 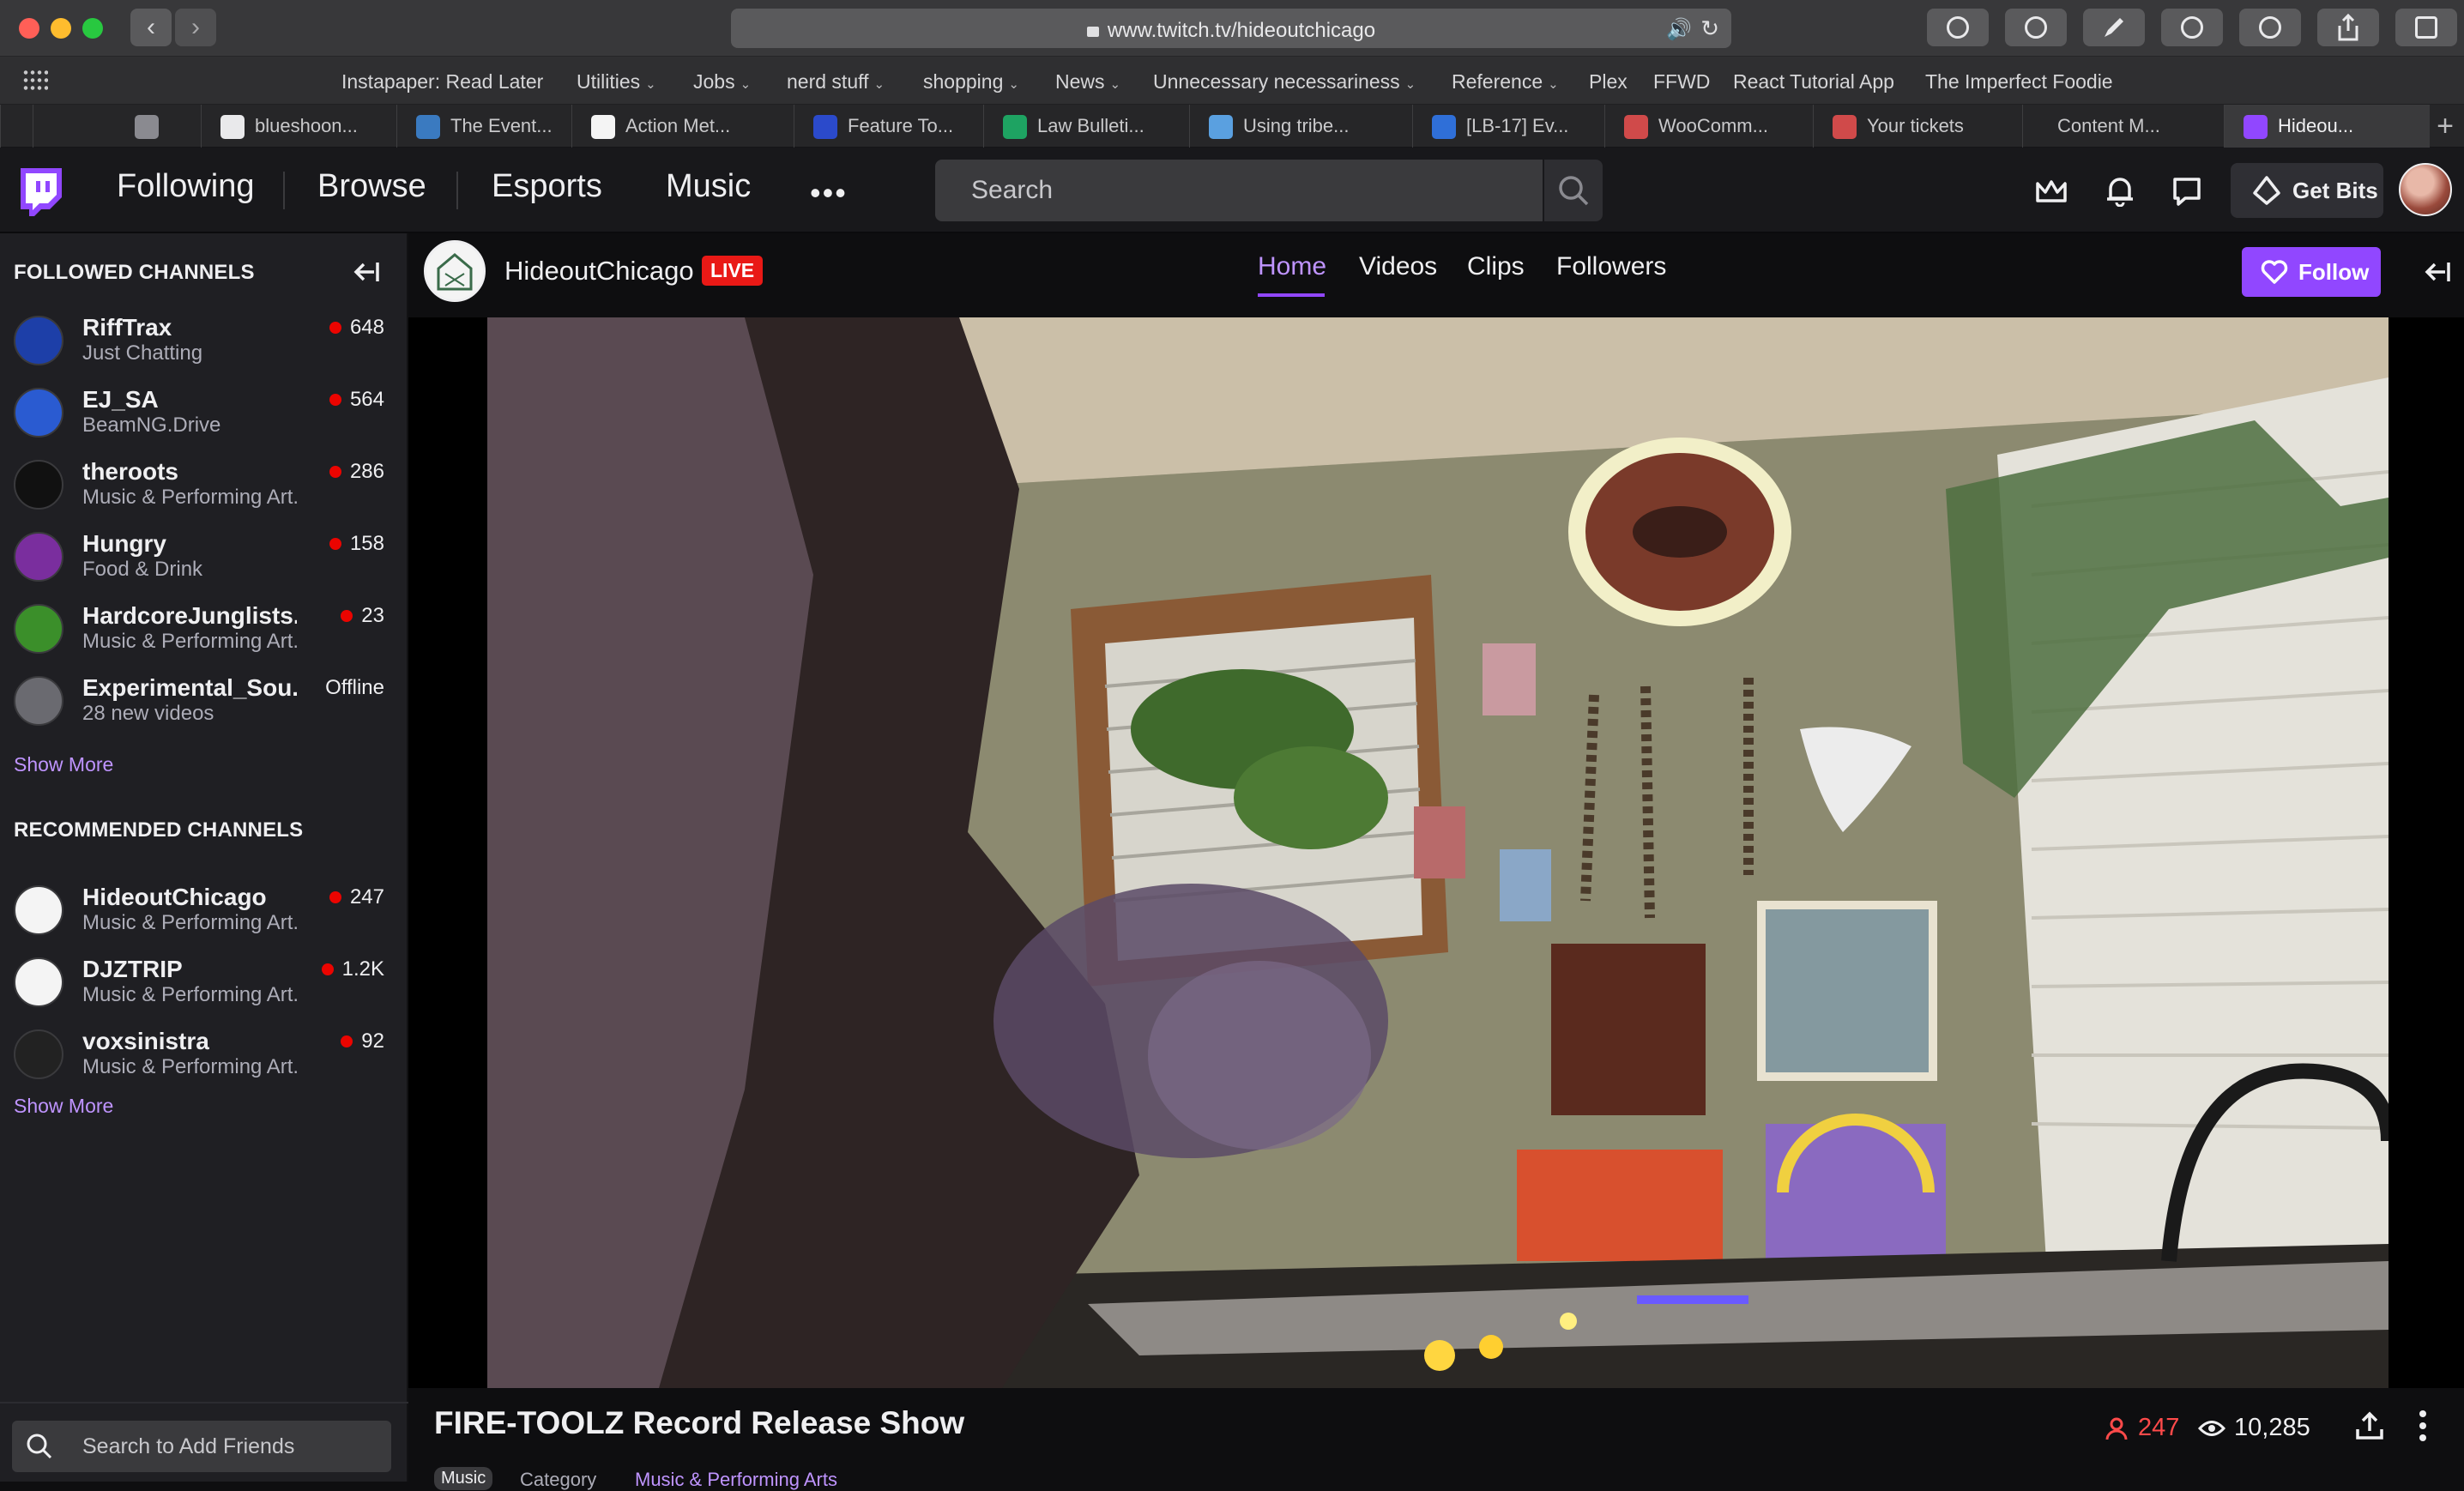 What do you see at coordinates (1573, 190) in the screenshot?
I see `search-button` at bounding box center [1573, 190].